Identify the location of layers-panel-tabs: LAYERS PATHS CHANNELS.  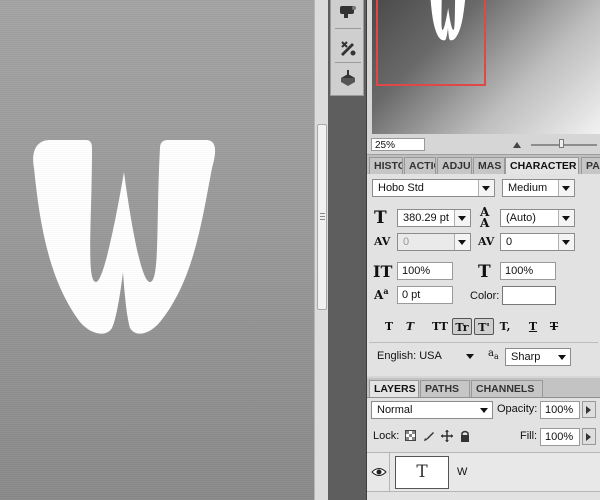
(483, 388).